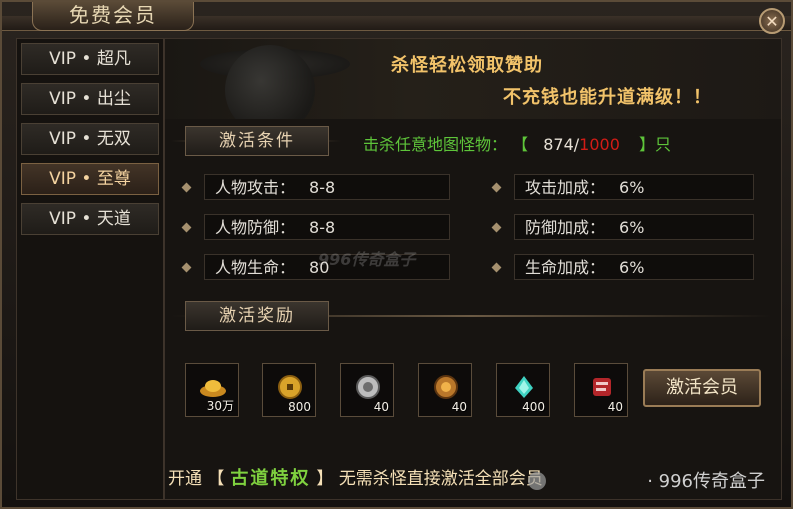 This screenshot has width=793, height=509. I want to click on reward-slot: 400, so click(523, 390).